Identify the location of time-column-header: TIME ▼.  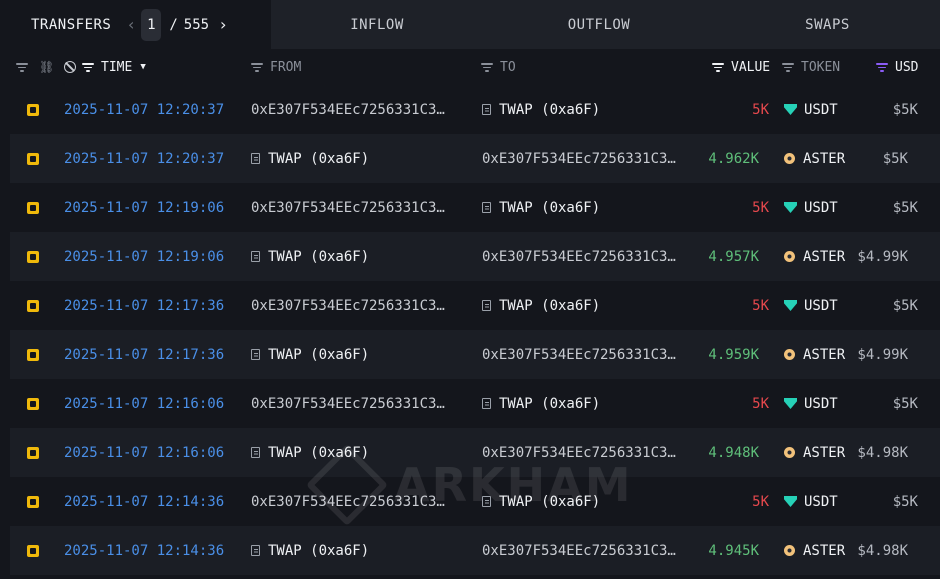
(105, 67).